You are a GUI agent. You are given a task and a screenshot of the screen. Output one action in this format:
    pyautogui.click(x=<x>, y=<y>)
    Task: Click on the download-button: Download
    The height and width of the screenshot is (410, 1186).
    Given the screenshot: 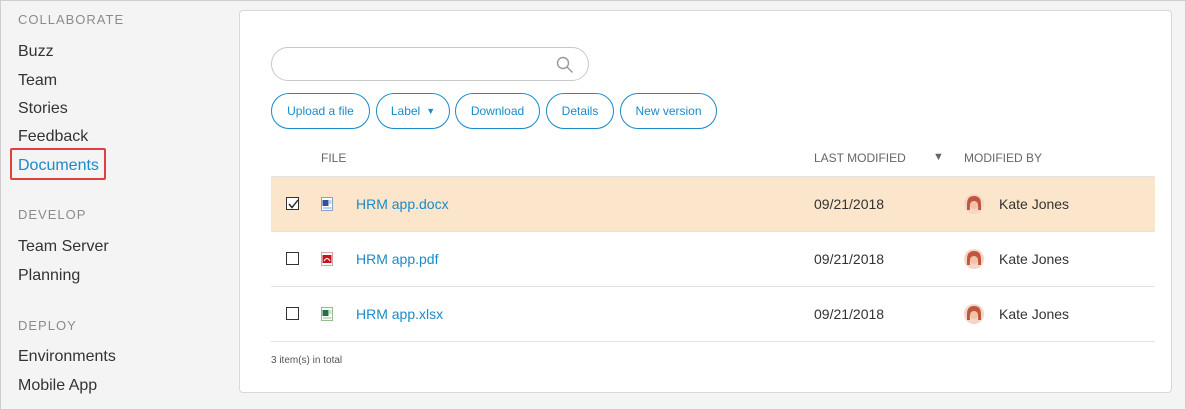 What is the action you would take?
    pyautogui.click(x=497, y=111)
    